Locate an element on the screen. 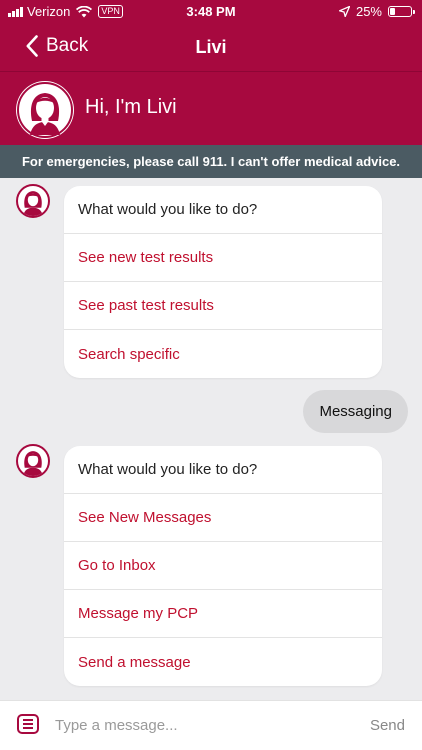 Image resolution: width=422 pixels, height=750 pixels. option-message-my-pcp: Message my PCP is located at coordinates (223, 614).